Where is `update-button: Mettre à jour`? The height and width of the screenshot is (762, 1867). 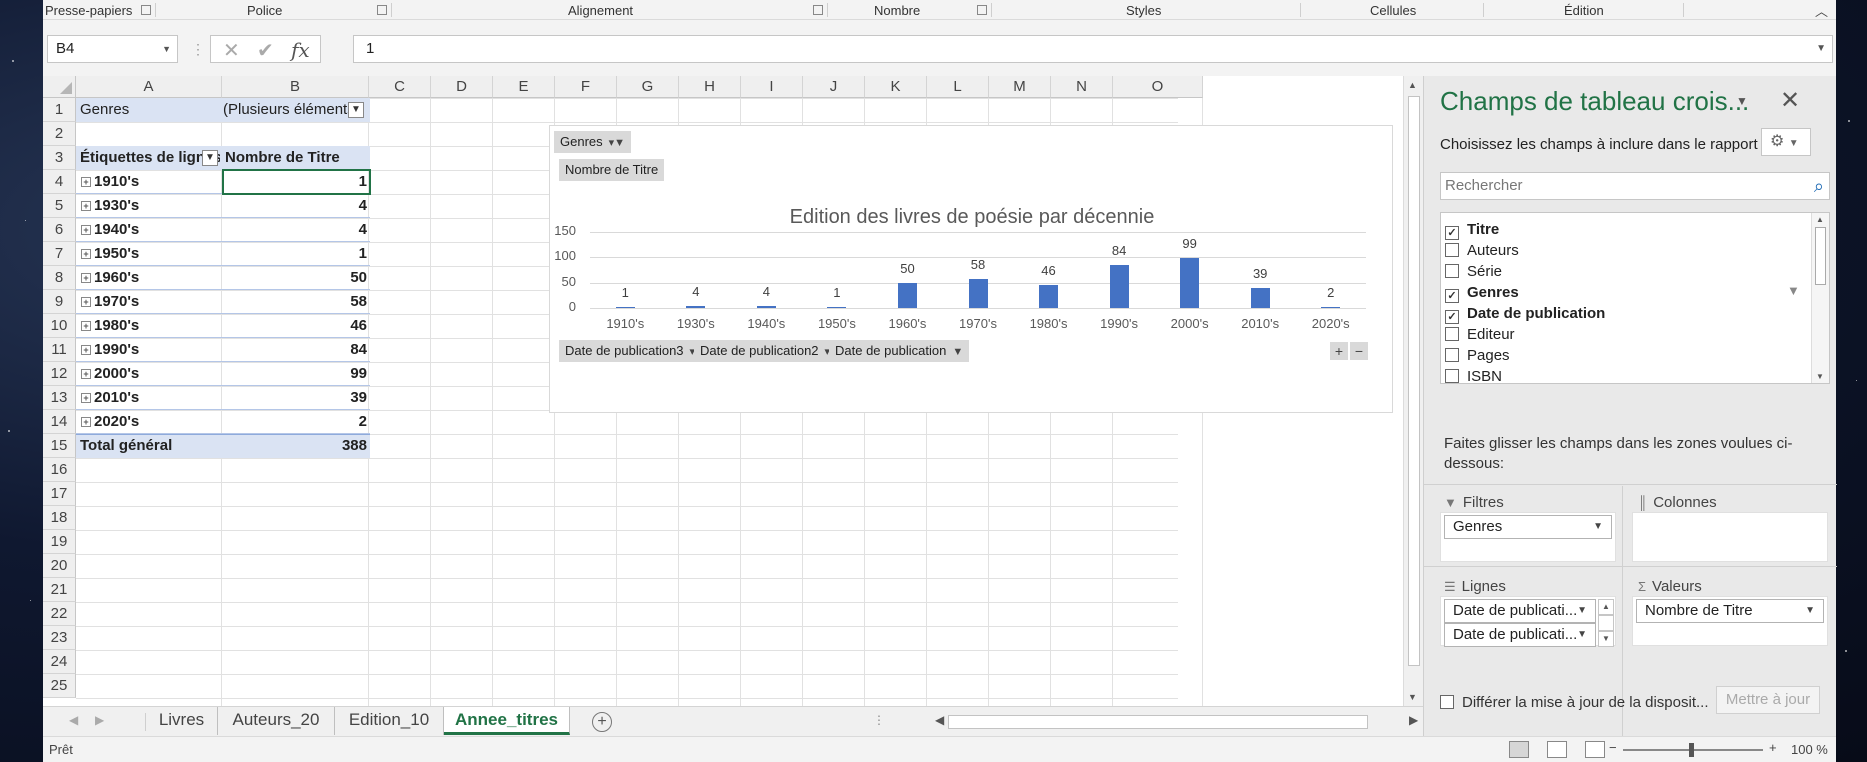
update-button: Mettre à jour is located at coordinates (1768, 700).